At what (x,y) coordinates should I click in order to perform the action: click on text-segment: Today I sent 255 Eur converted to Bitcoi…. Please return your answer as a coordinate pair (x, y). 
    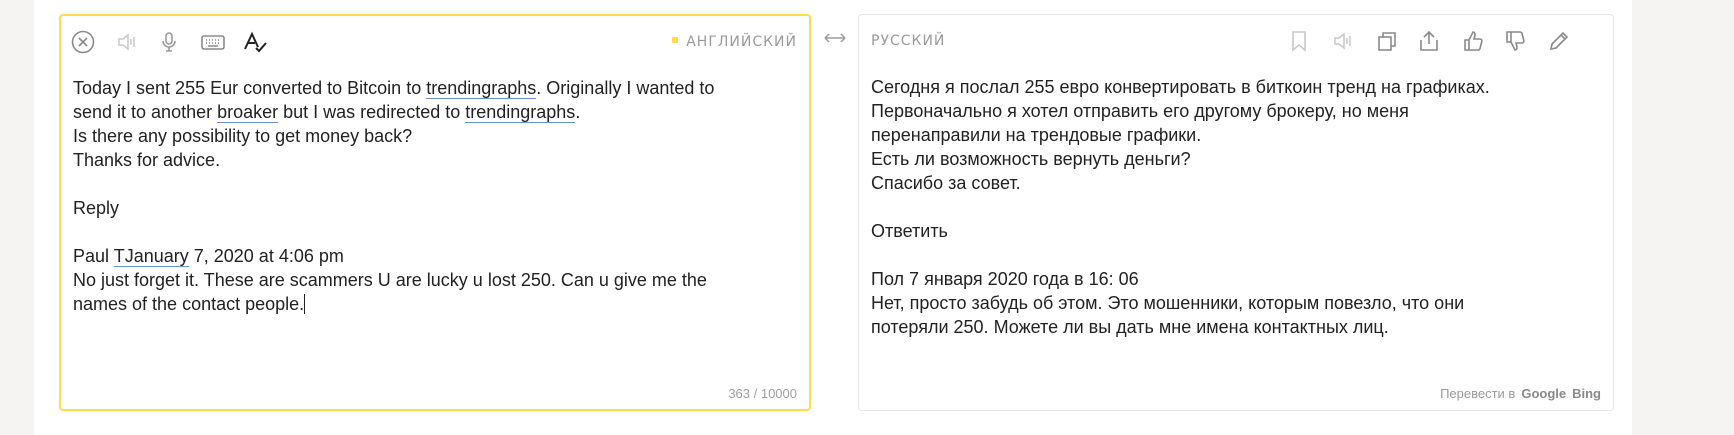
    Looking at the image, I should click on (250, 88).